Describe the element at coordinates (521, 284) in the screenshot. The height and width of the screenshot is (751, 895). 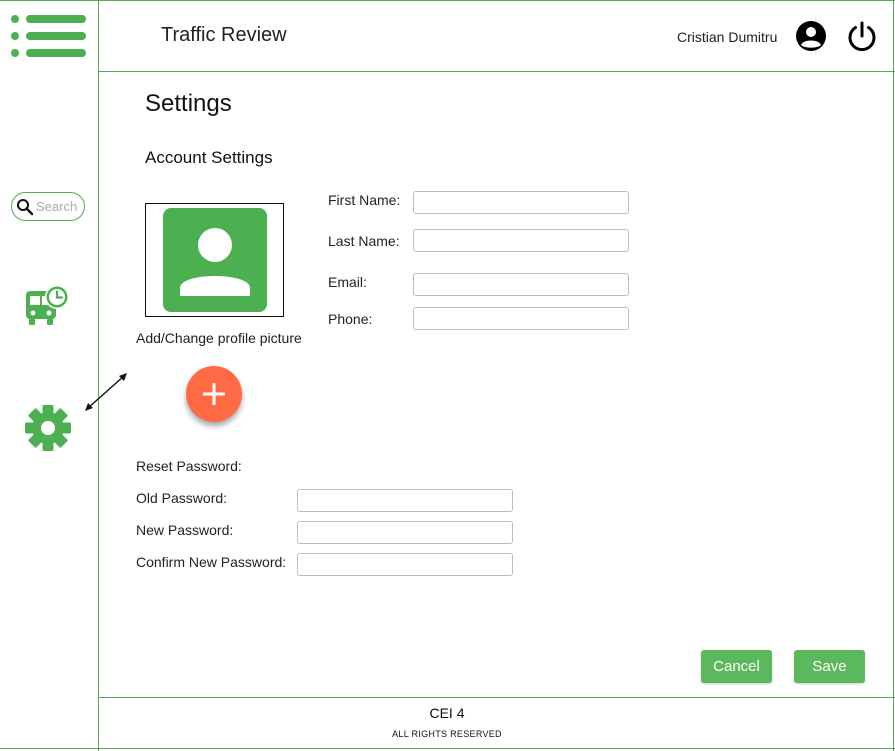
I see `email-field` at that location.